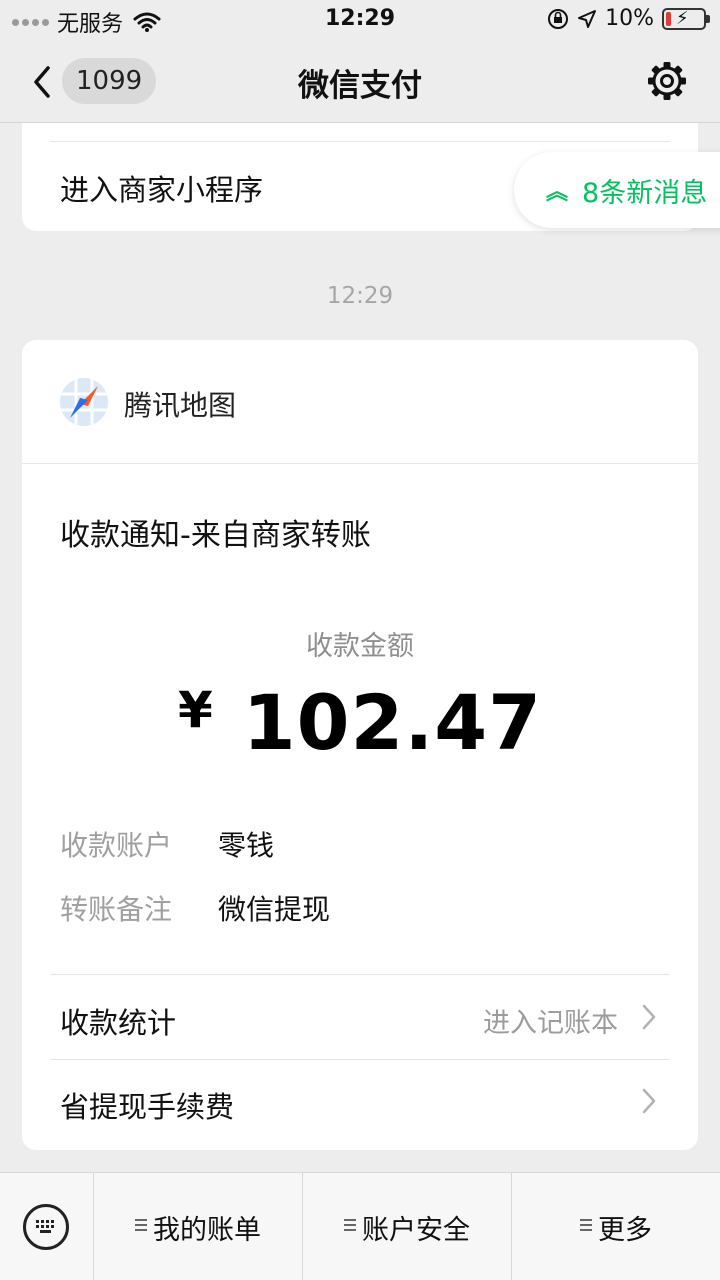  I want to click on save-withdrawal-fee-row: 省提现手续费, so click(360, 1102).